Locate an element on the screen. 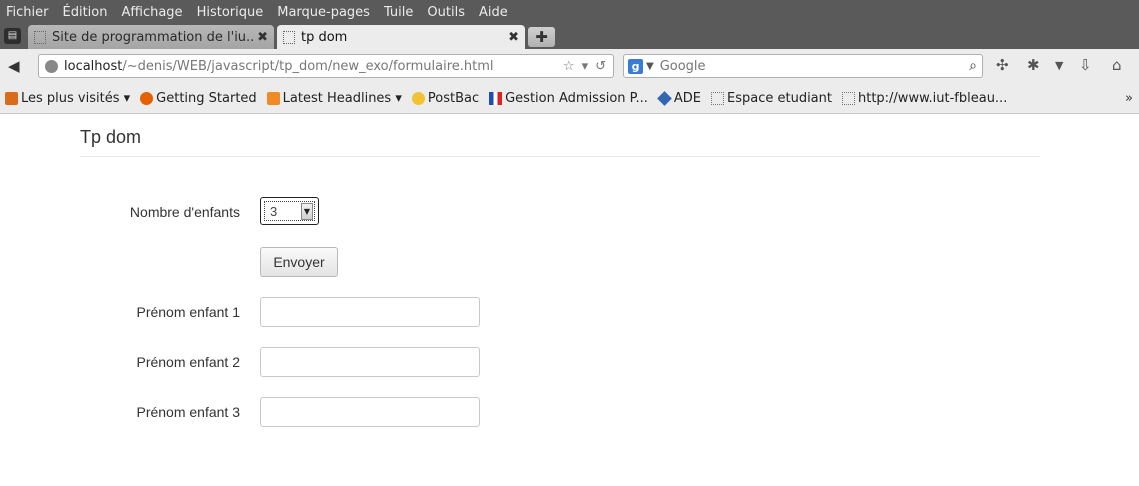  menu-help: Aide is located at coordinates (493, 12).